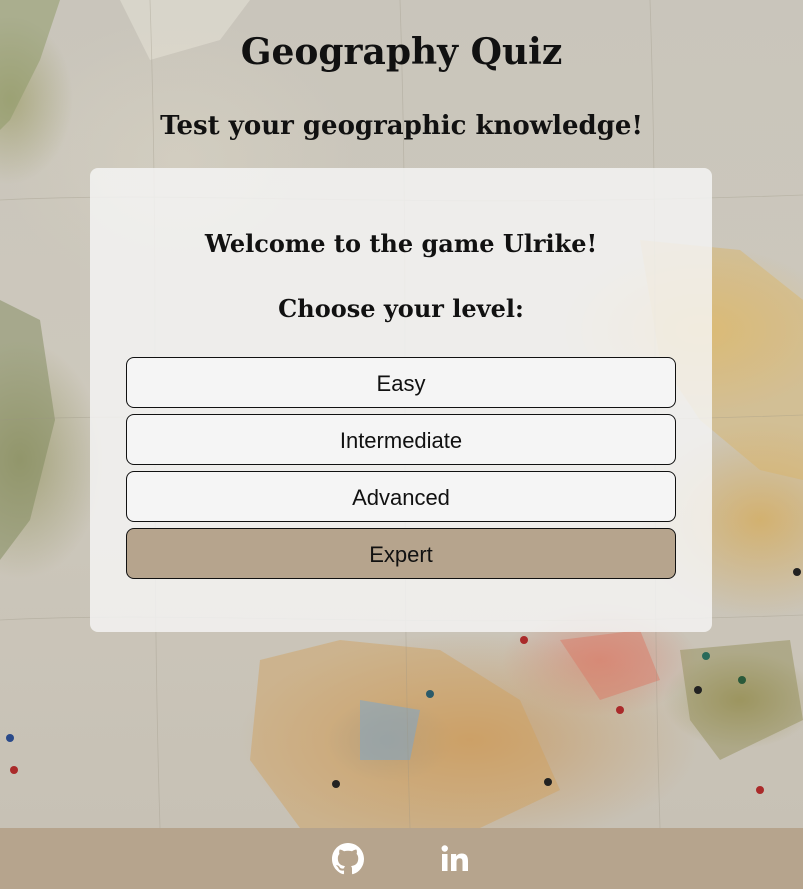 This screenshot has height=889, width=803. What do you see at coordinates (401, 243) in the screenshot?
I see `welcome-message: Welcome to the game Ulrike!` at bounding box center [401, 243].